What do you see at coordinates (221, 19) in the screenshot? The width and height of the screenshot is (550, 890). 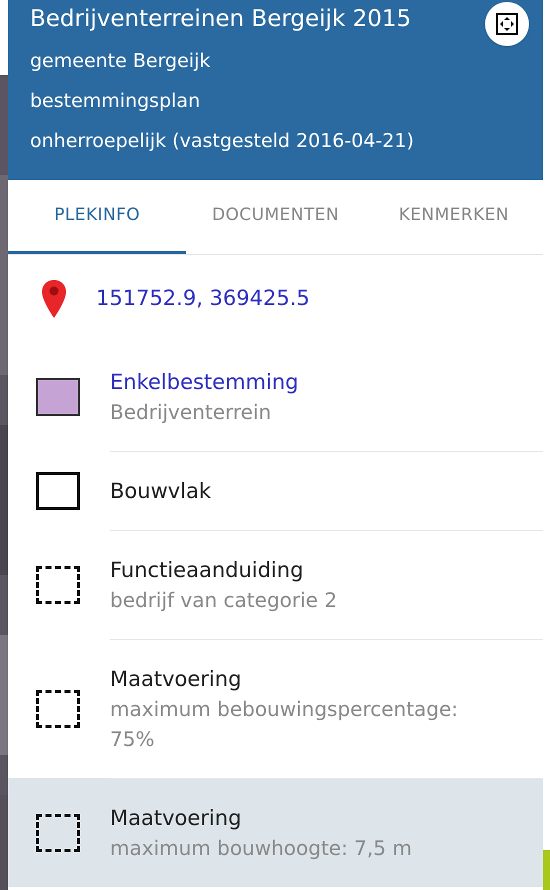 I see `plan-title: Bedrijventerreinen Bergeijk 2015` at bounding box center [221, 19].